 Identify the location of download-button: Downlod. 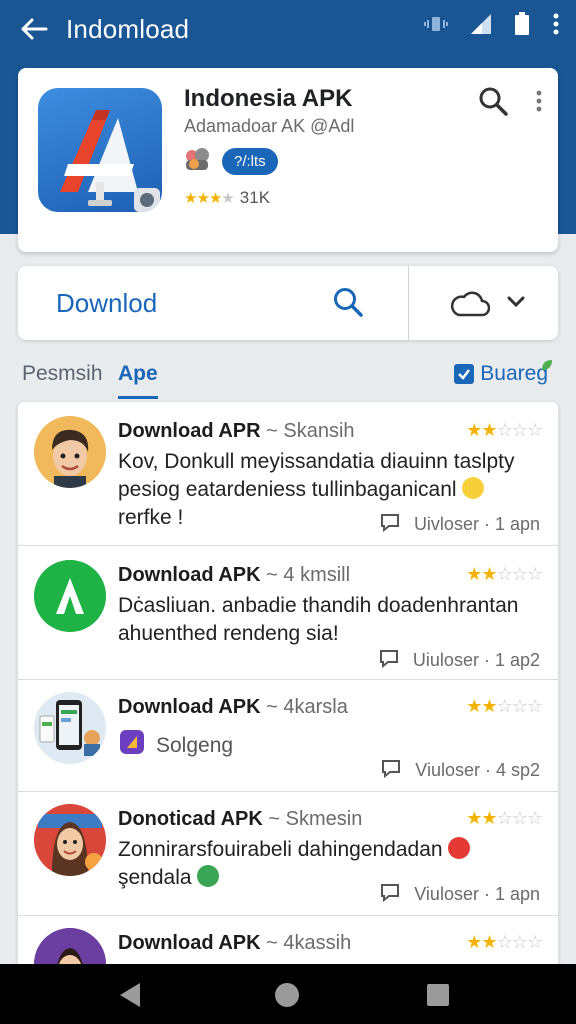
(106, 303).